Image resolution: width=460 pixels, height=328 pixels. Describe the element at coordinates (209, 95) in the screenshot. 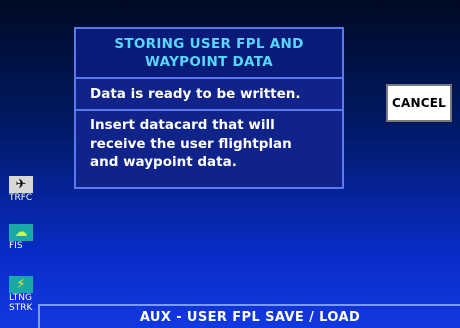

I see `status-message: Data is ready to be written.` at that location.